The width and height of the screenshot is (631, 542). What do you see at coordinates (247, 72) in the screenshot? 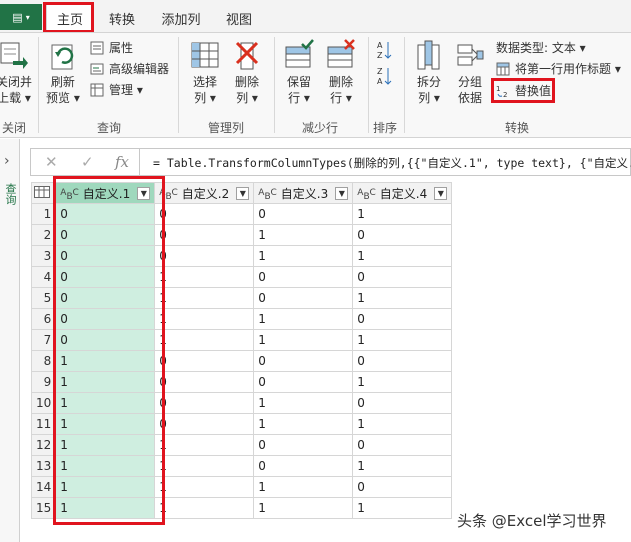
I see `remove-columns-button: 删除 列 ▾` at bounding box center [247, 72].